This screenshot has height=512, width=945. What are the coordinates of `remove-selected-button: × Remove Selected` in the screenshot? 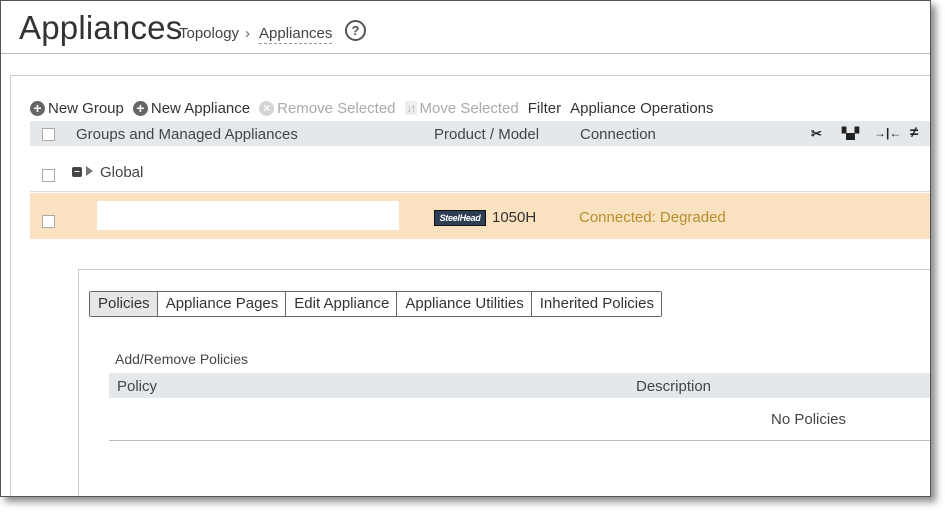 It's located at (327, 108).